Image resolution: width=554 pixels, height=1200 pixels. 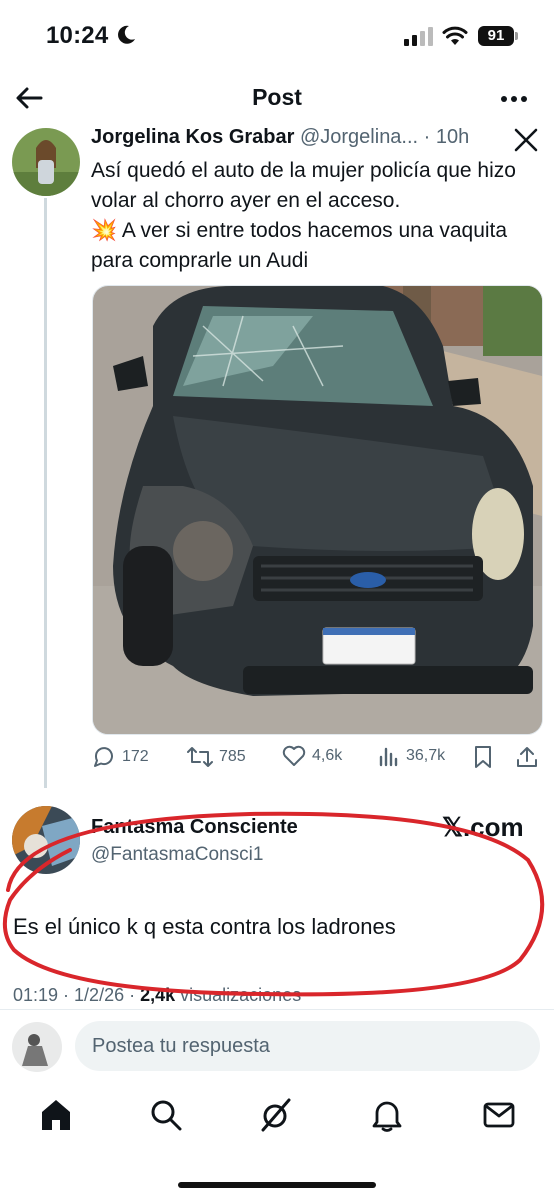 What do you see at coordinates (527, 757) in the screenshot?
I see `share-icon` at bounding box center [527, 757].